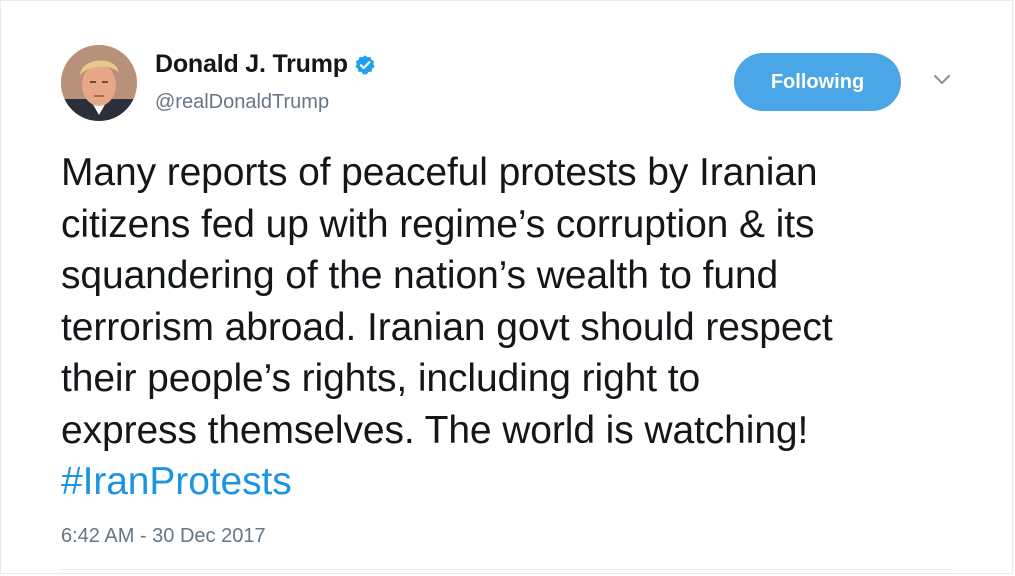 This screenshot has height=576, width=1015. What do you see at coordinates (163, 536) in the screenshot?
I see `tweet-timestamp: 6:42 AM - 30 Dec 2017` at bounding box center [163, 536].